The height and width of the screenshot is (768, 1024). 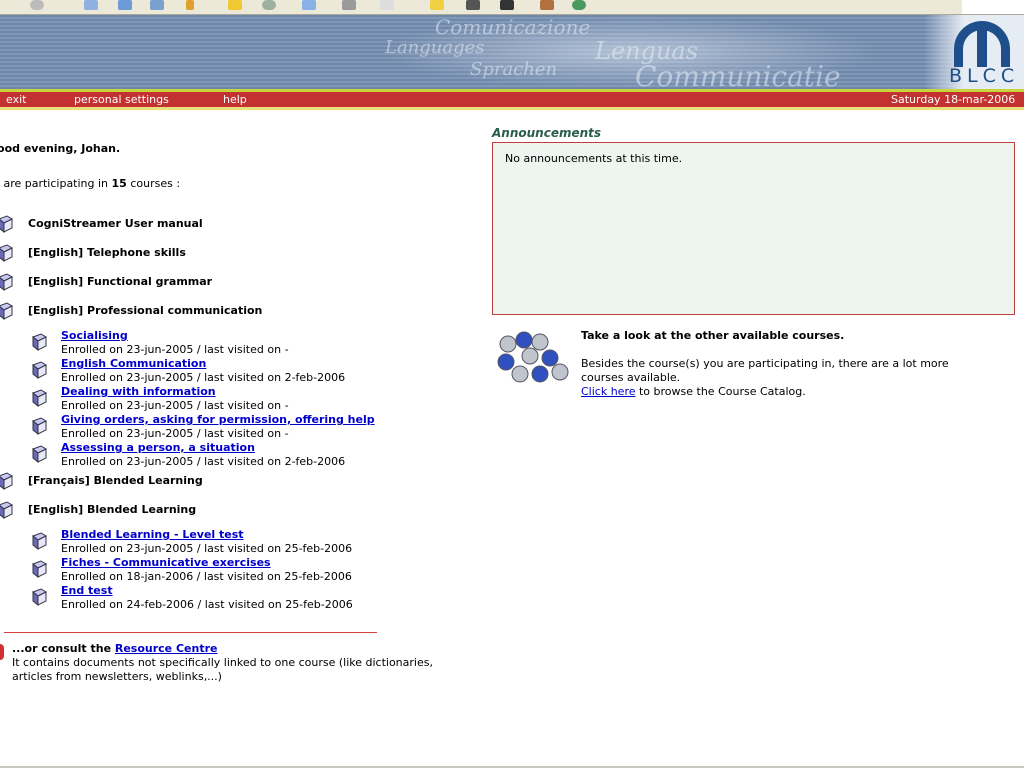 What do you see at coordinates (91, 5) in the screenshot?
I see `home-icon` at bounding box center [91, 5].